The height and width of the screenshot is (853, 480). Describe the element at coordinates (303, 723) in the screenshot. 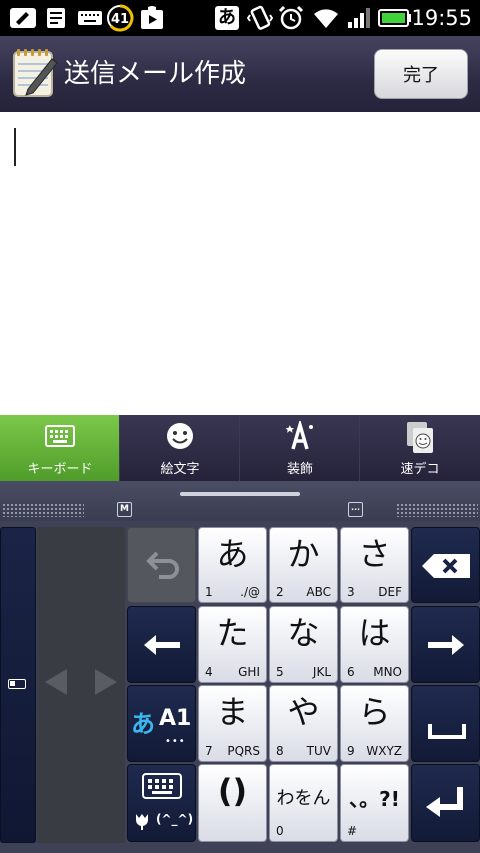

I see `key-ya: や 8 TUV` at that location.